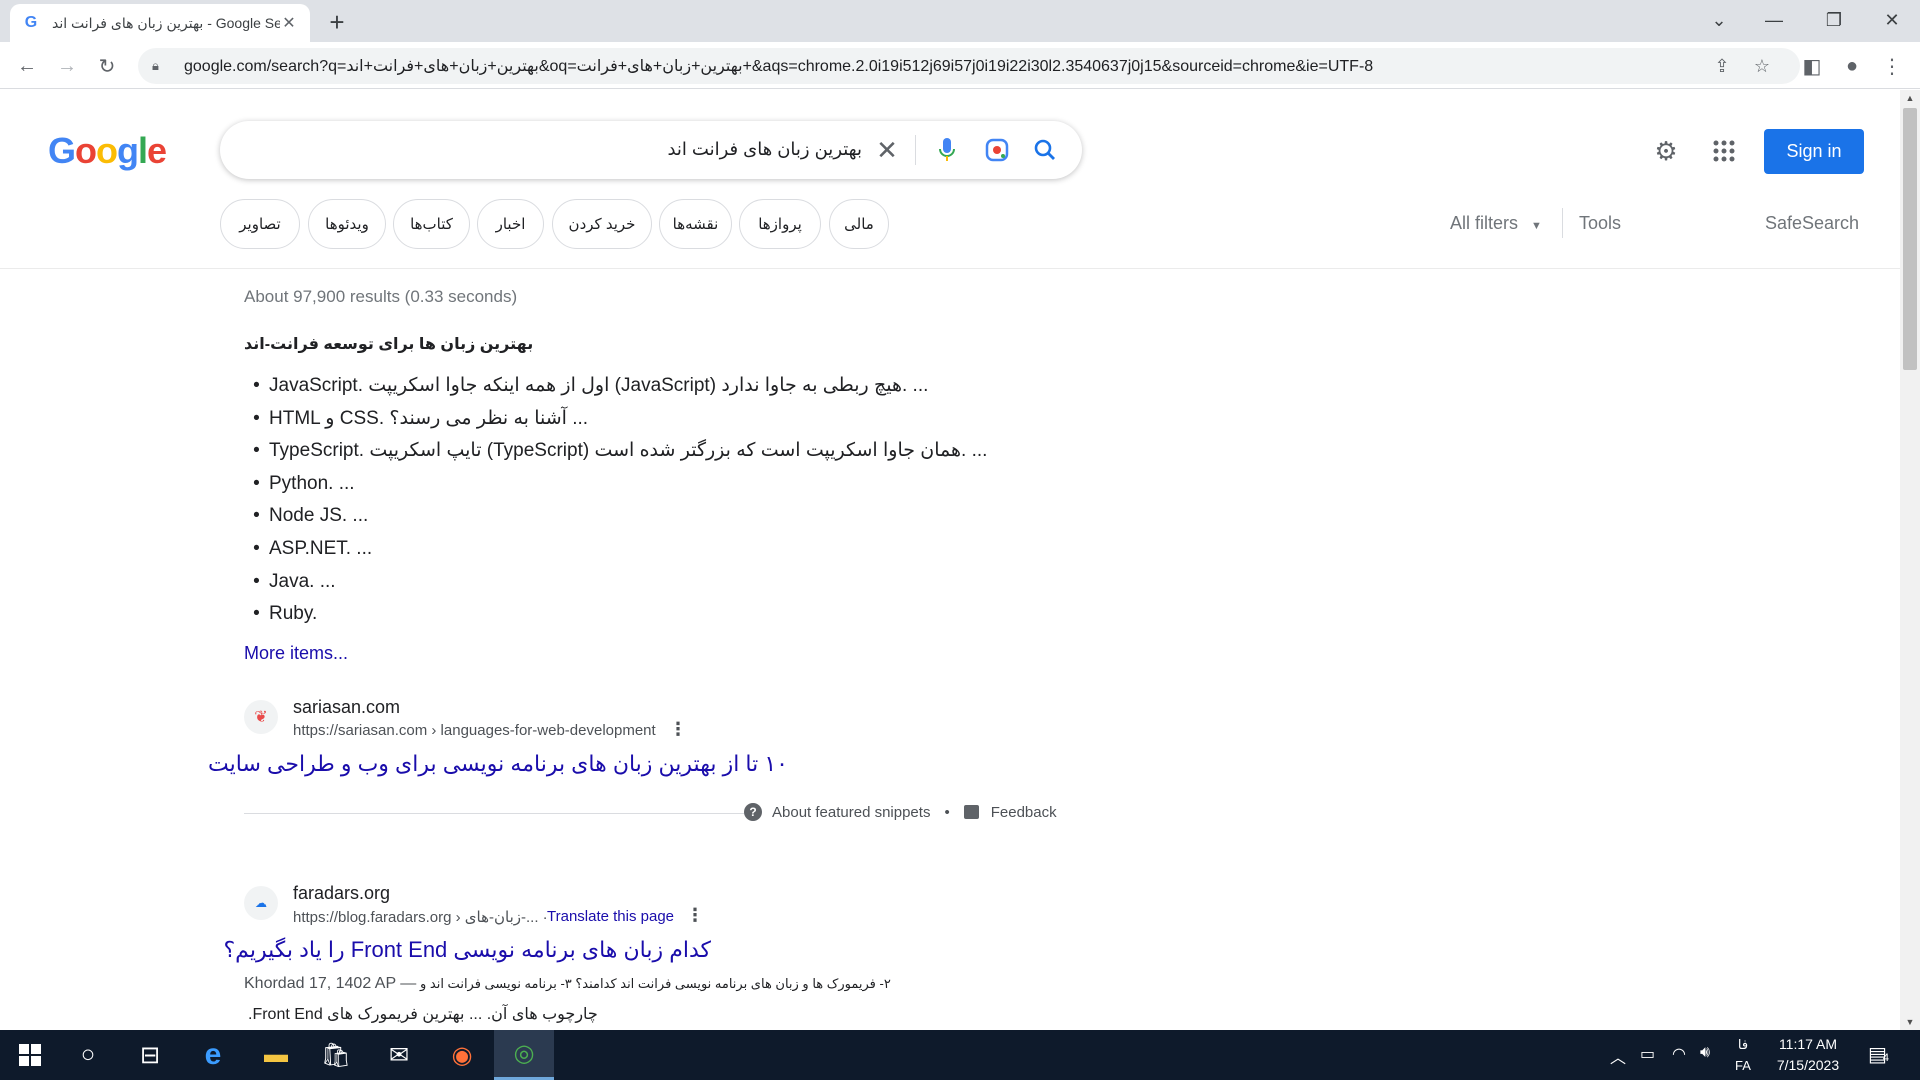 The height and width of the screenshot is (1080, 1920). What do you see at coordinates (1722, 66) in the screenshot?
I see `share-icon: ⇪` at bounding box center [1722, 66].